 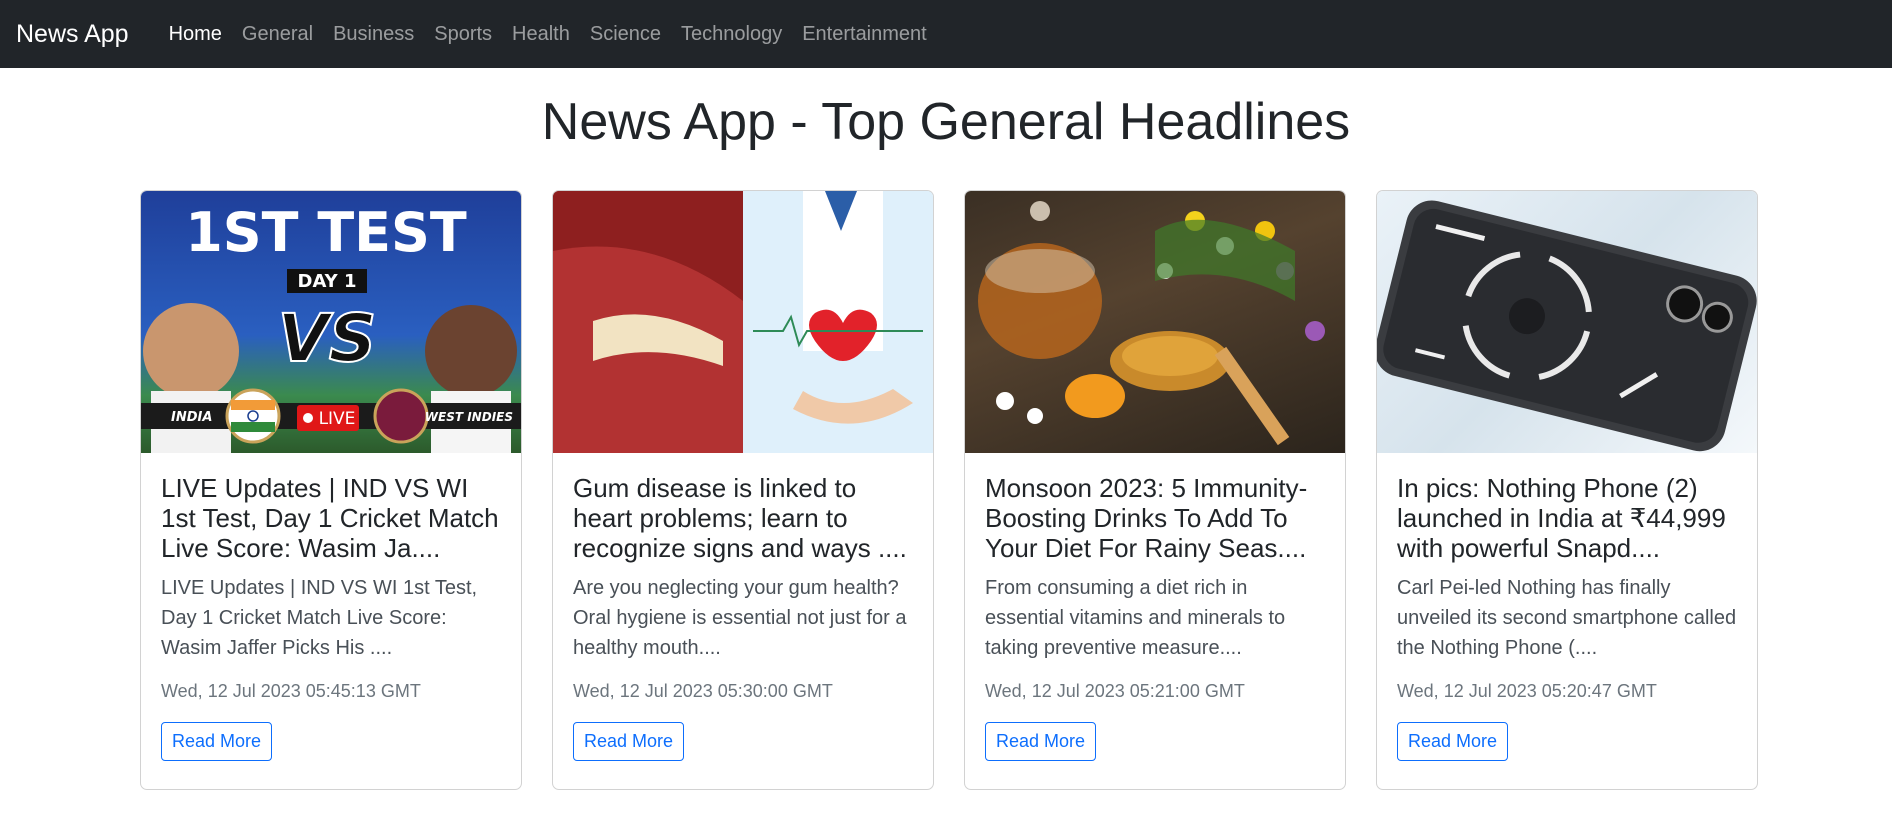 What do you see at coordinates (337, 419) in the screenshot?
I see `live-badge: LIVE` at bounding box center [337, 419].